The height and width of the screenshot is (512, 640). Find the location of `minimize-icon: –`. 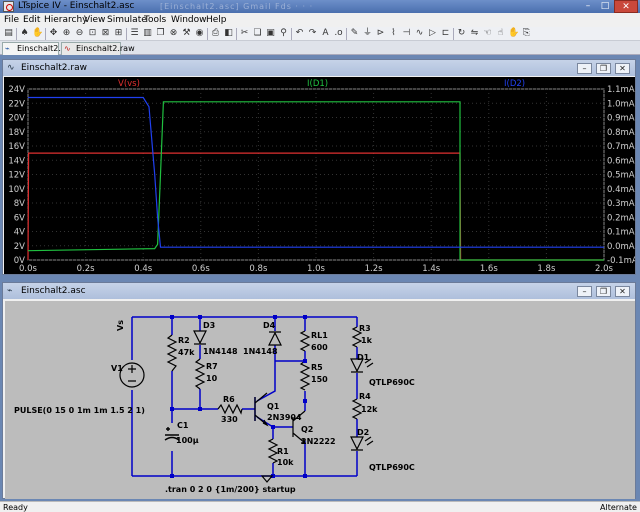

minimize-icon: – is located at coordinates (588, 6).